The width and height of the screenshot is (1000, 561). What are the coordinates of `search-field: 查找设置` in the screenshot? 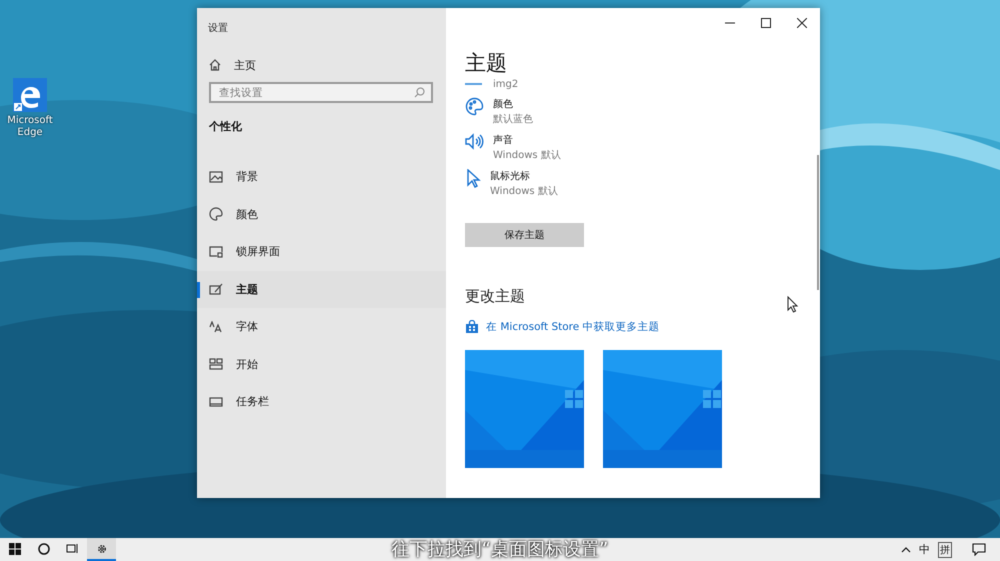 It's located at (321, 92).